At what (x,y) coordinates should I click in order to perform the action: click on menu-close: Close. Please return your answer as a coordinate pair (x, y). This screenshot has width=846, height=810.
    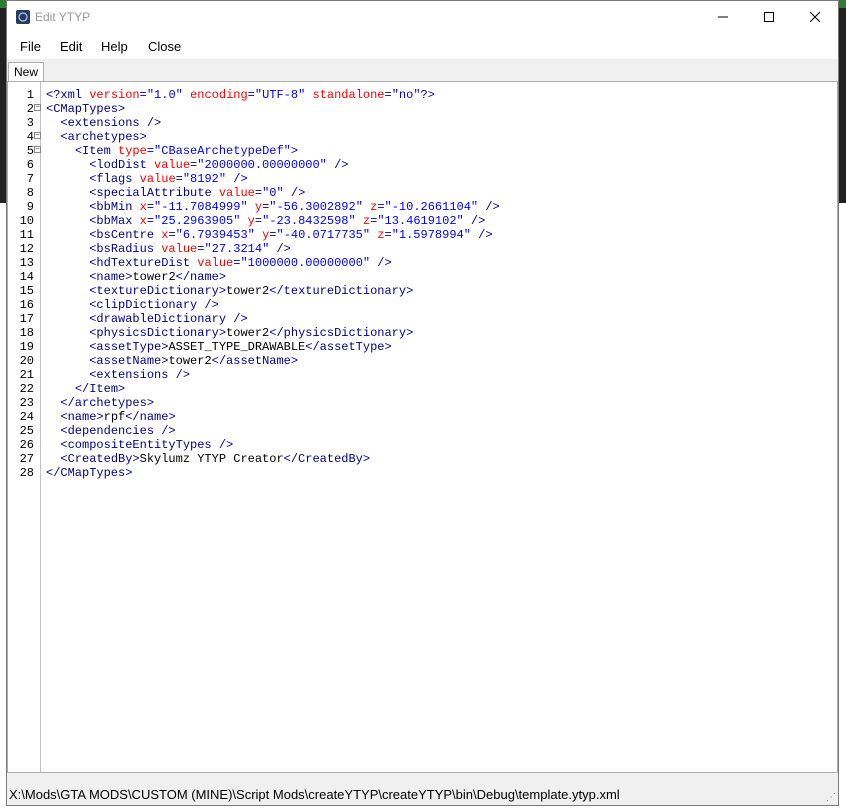
    Looking at the image, I should click on (164, 46).